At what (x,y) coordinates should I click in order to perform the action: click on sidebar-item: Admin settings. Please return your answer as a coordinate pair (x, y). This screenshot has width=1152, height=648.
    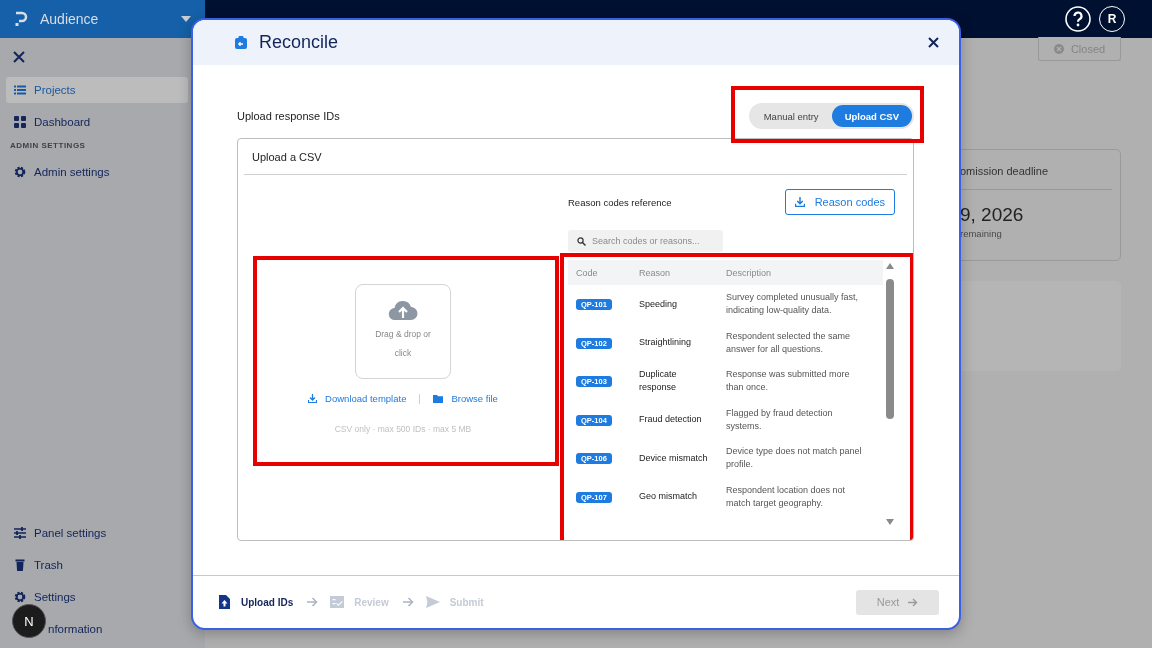
    Looking at the image, I should click on (97, 172).